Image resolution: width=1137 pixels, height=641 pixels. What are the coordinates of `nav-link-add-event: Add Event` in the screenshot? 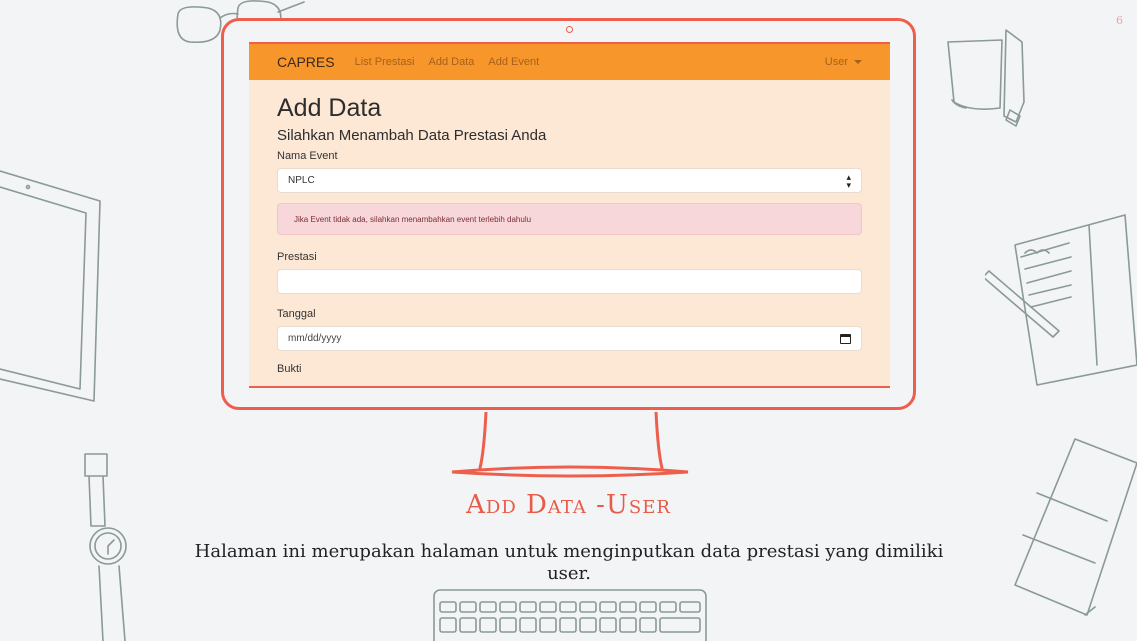 It's located at (513, 62).